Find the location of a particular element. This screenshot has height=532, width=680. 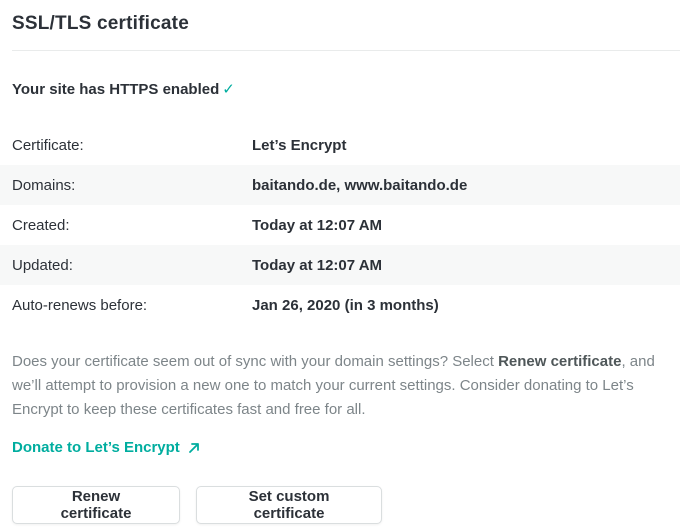

help-text-emphasis: Renew certificate is located at coordinates (560, 361).